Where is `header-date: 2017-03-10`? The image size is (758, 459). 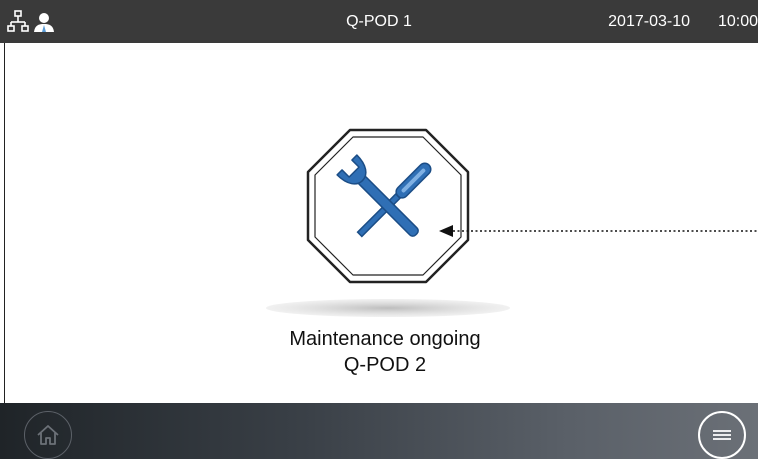
header-date: 2017-03-10 is located at coordinates (649, 21).